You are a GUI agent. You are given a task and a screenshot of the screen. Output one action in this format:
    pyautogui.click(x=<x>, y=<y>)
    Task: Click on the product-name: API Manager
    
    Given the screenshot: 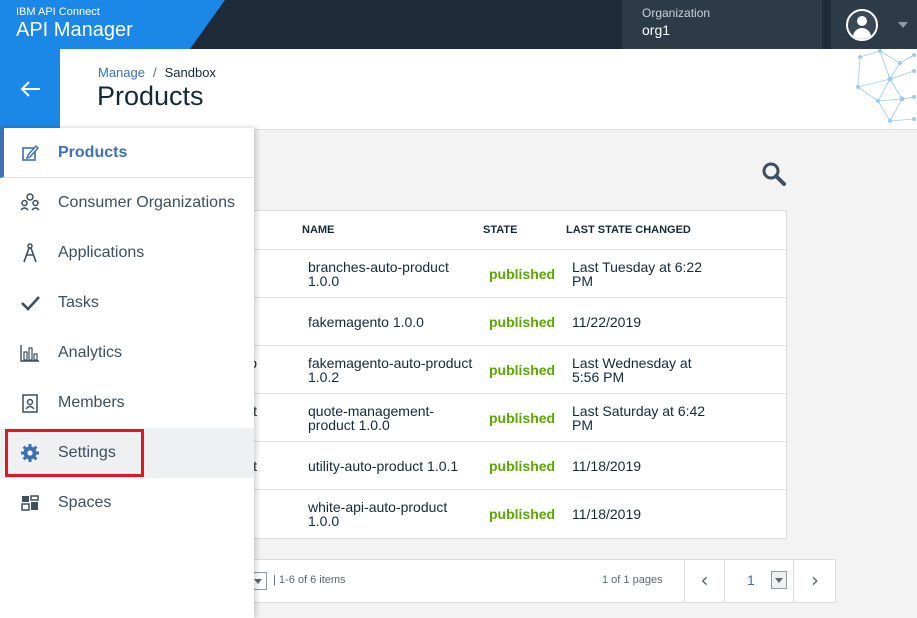 What is the action you would take?
    pyautogui.click(x=74, y=30)
    